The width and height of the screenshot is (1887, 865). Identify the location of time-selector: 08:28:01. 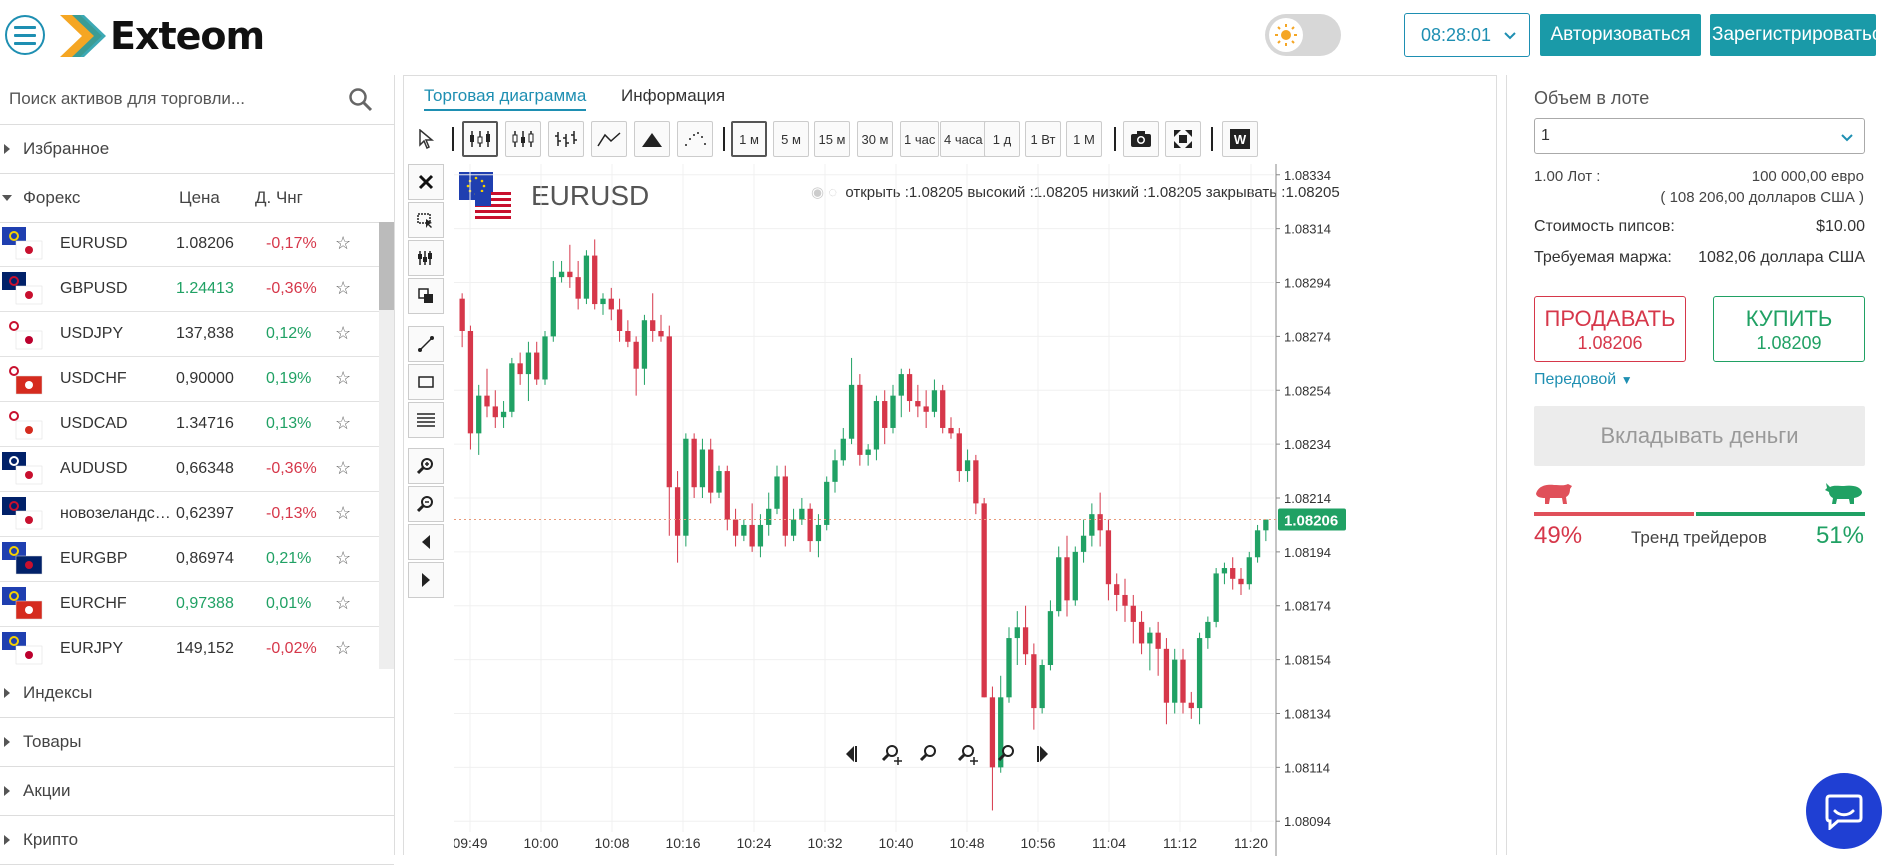
(1467, 35).